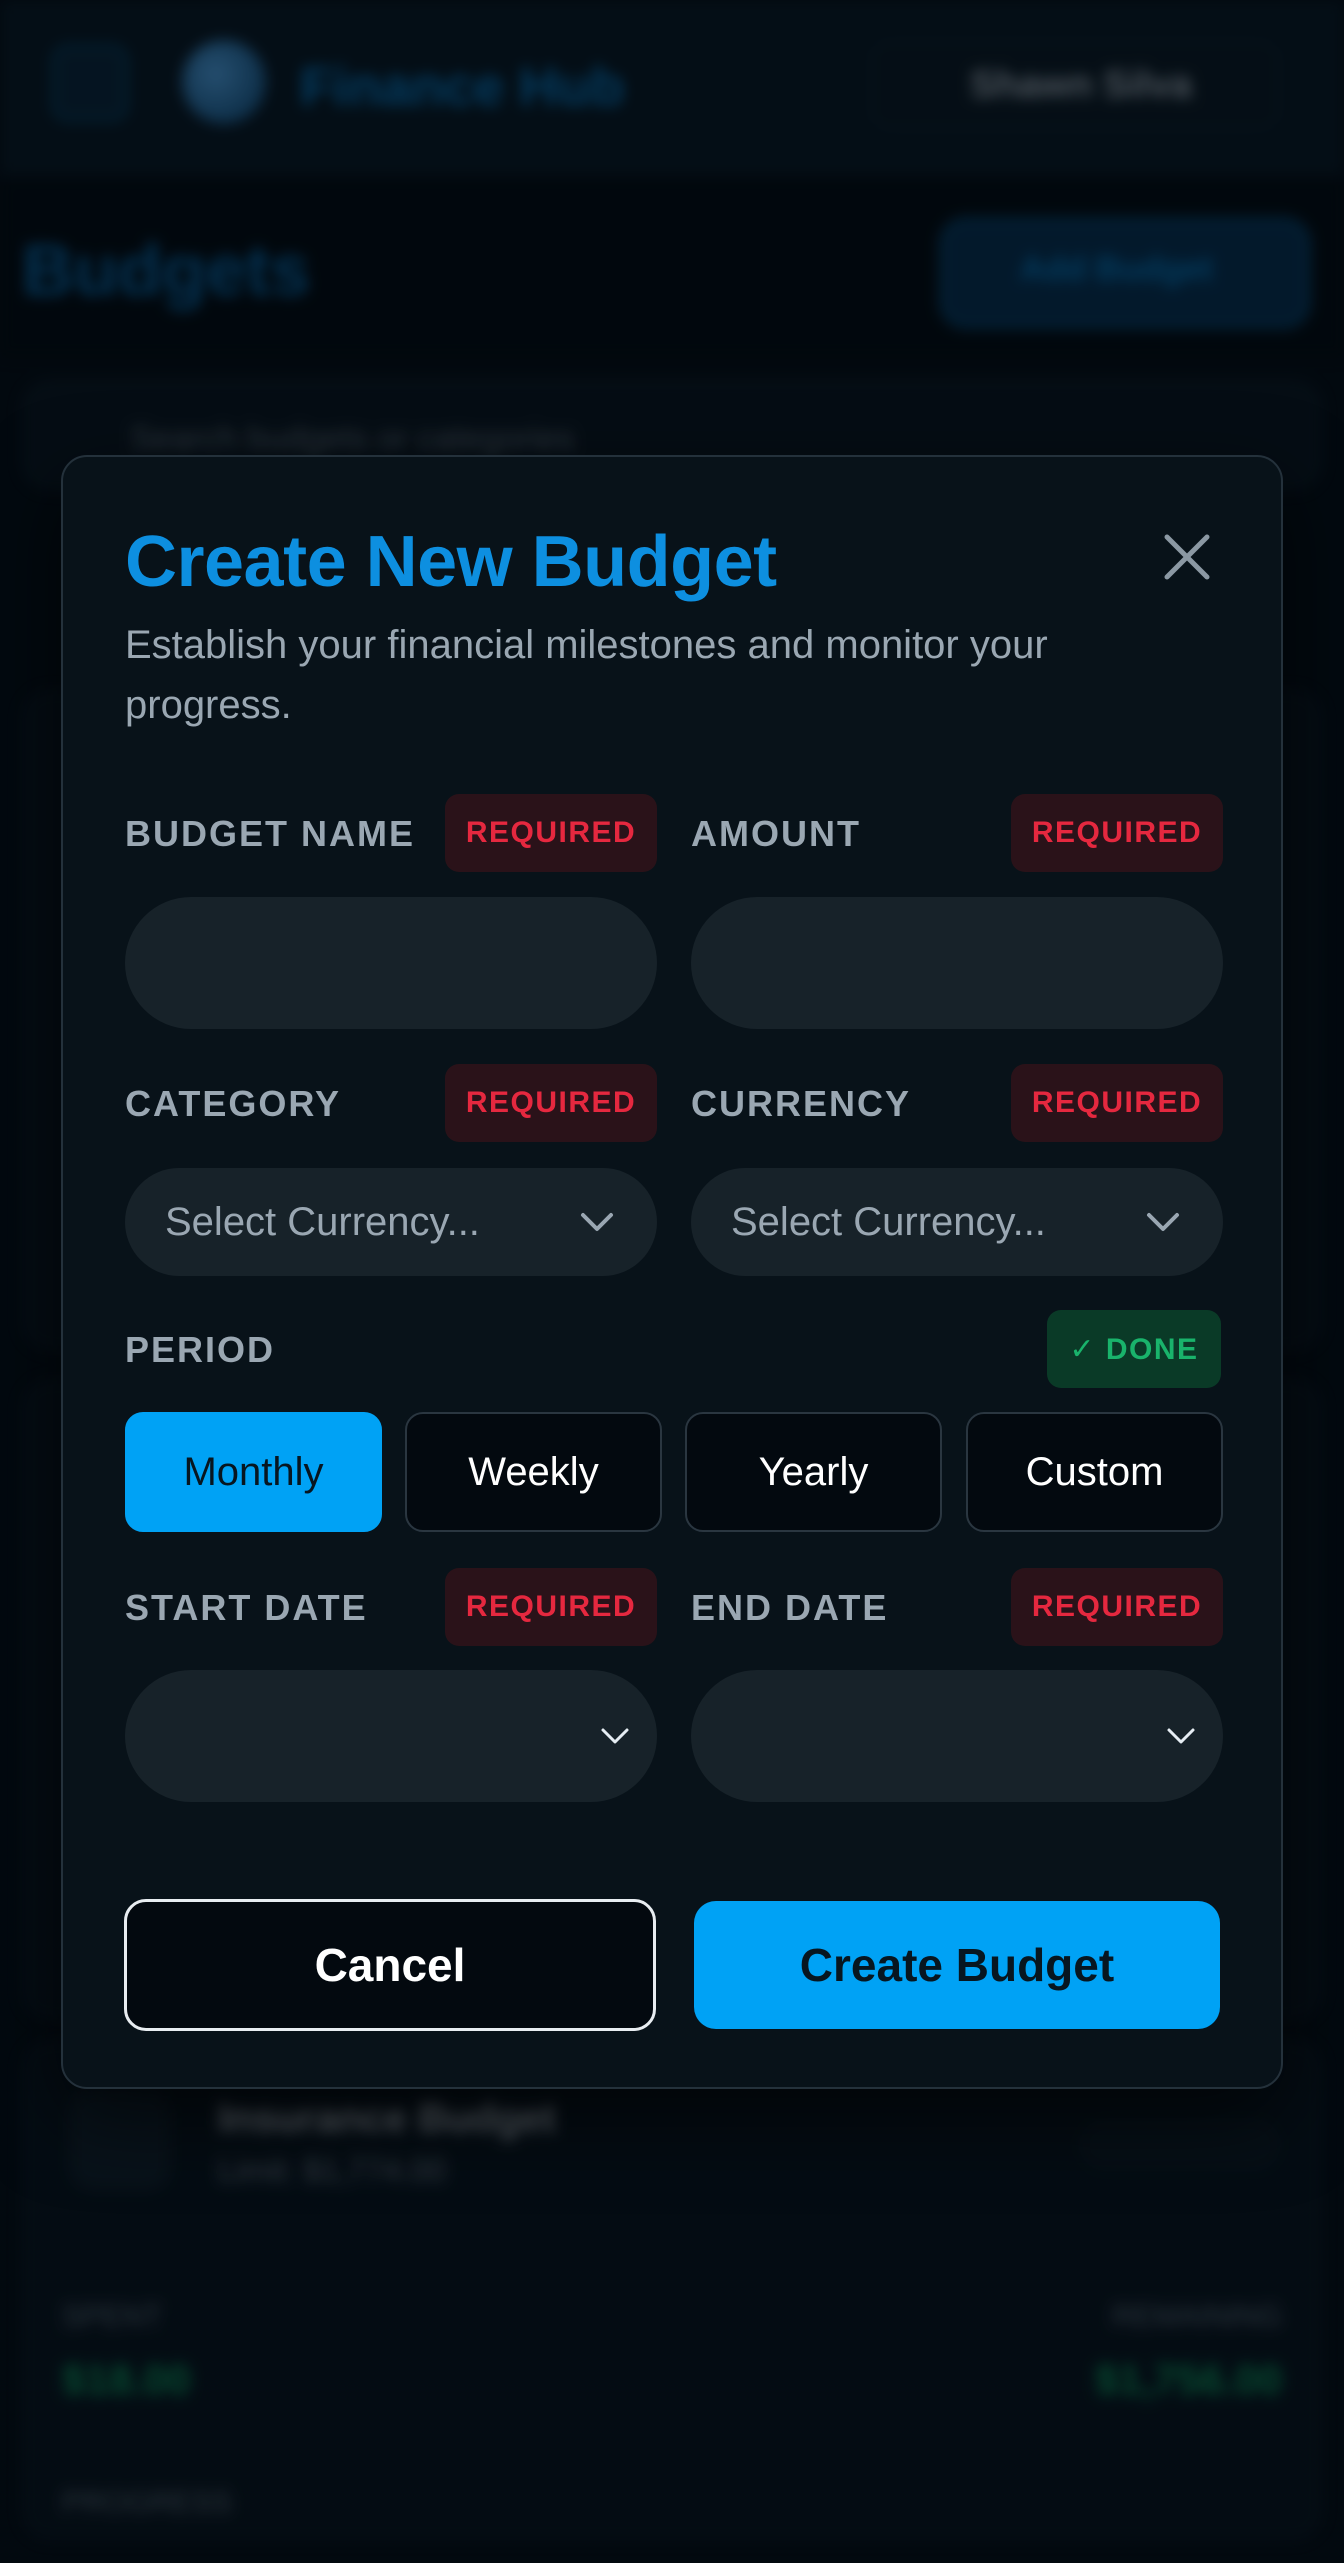  I want to click on period-label: PERIOD, so click(200, 1349).